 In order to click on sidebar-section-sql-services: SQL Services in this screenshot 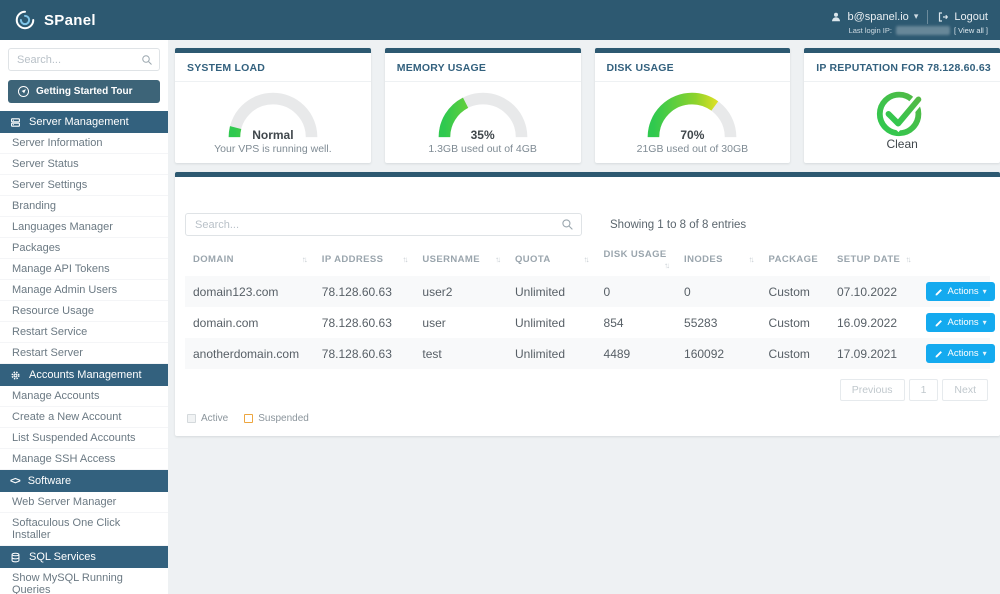, I will do `click(84, 557)`.